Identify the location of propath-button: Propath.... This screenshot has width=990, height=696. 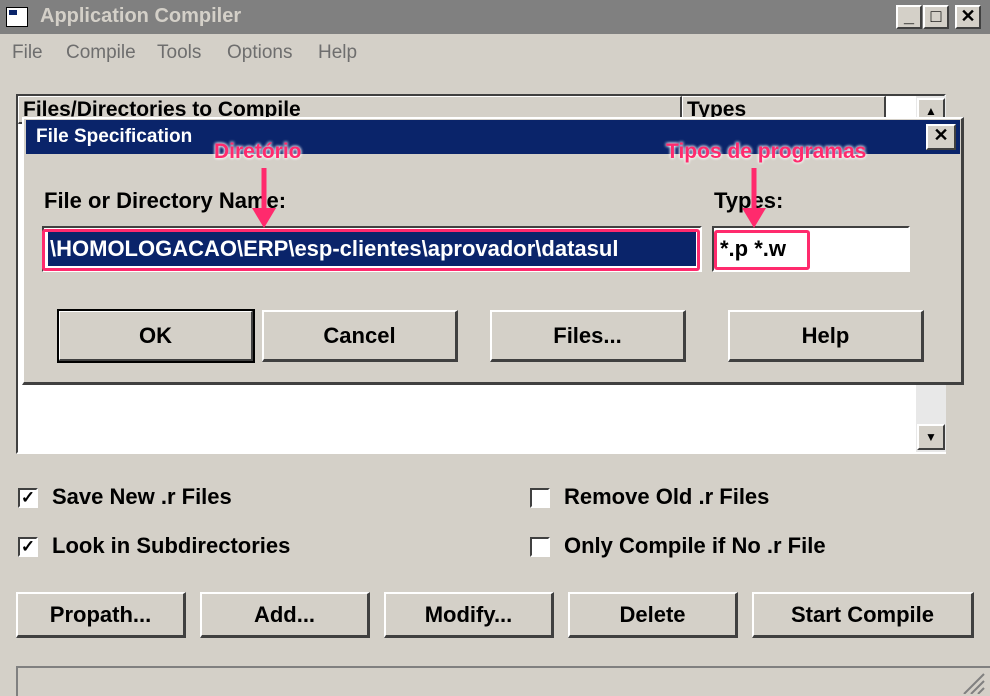
(101, 615).